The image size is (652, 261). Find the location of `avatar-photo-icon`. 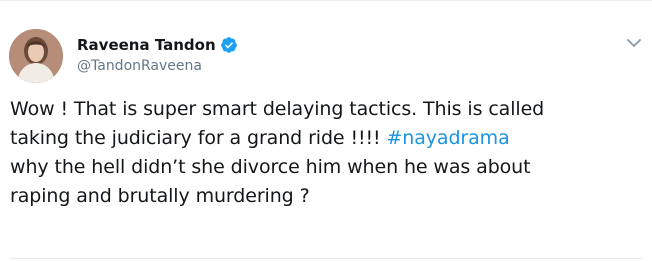

avatar-photo-icon is located at coordinates (36, 56).